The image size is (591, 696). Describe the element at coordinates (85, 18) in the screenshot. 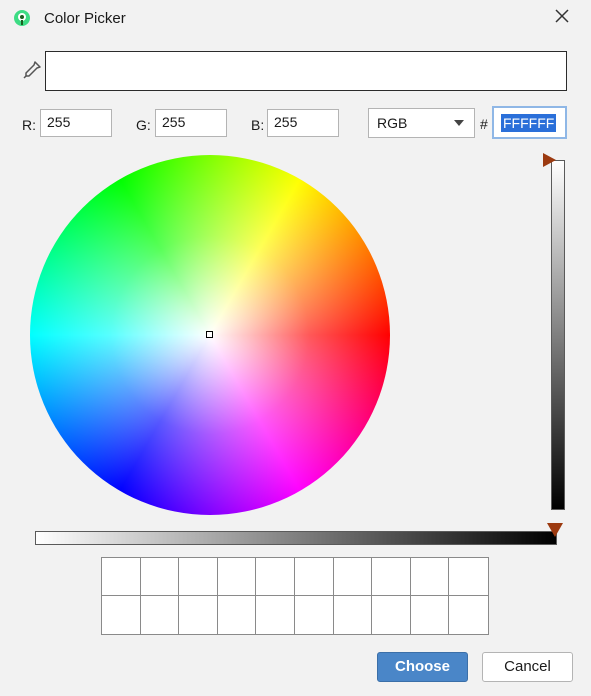

I see `window-title: Color Picker` at that location.